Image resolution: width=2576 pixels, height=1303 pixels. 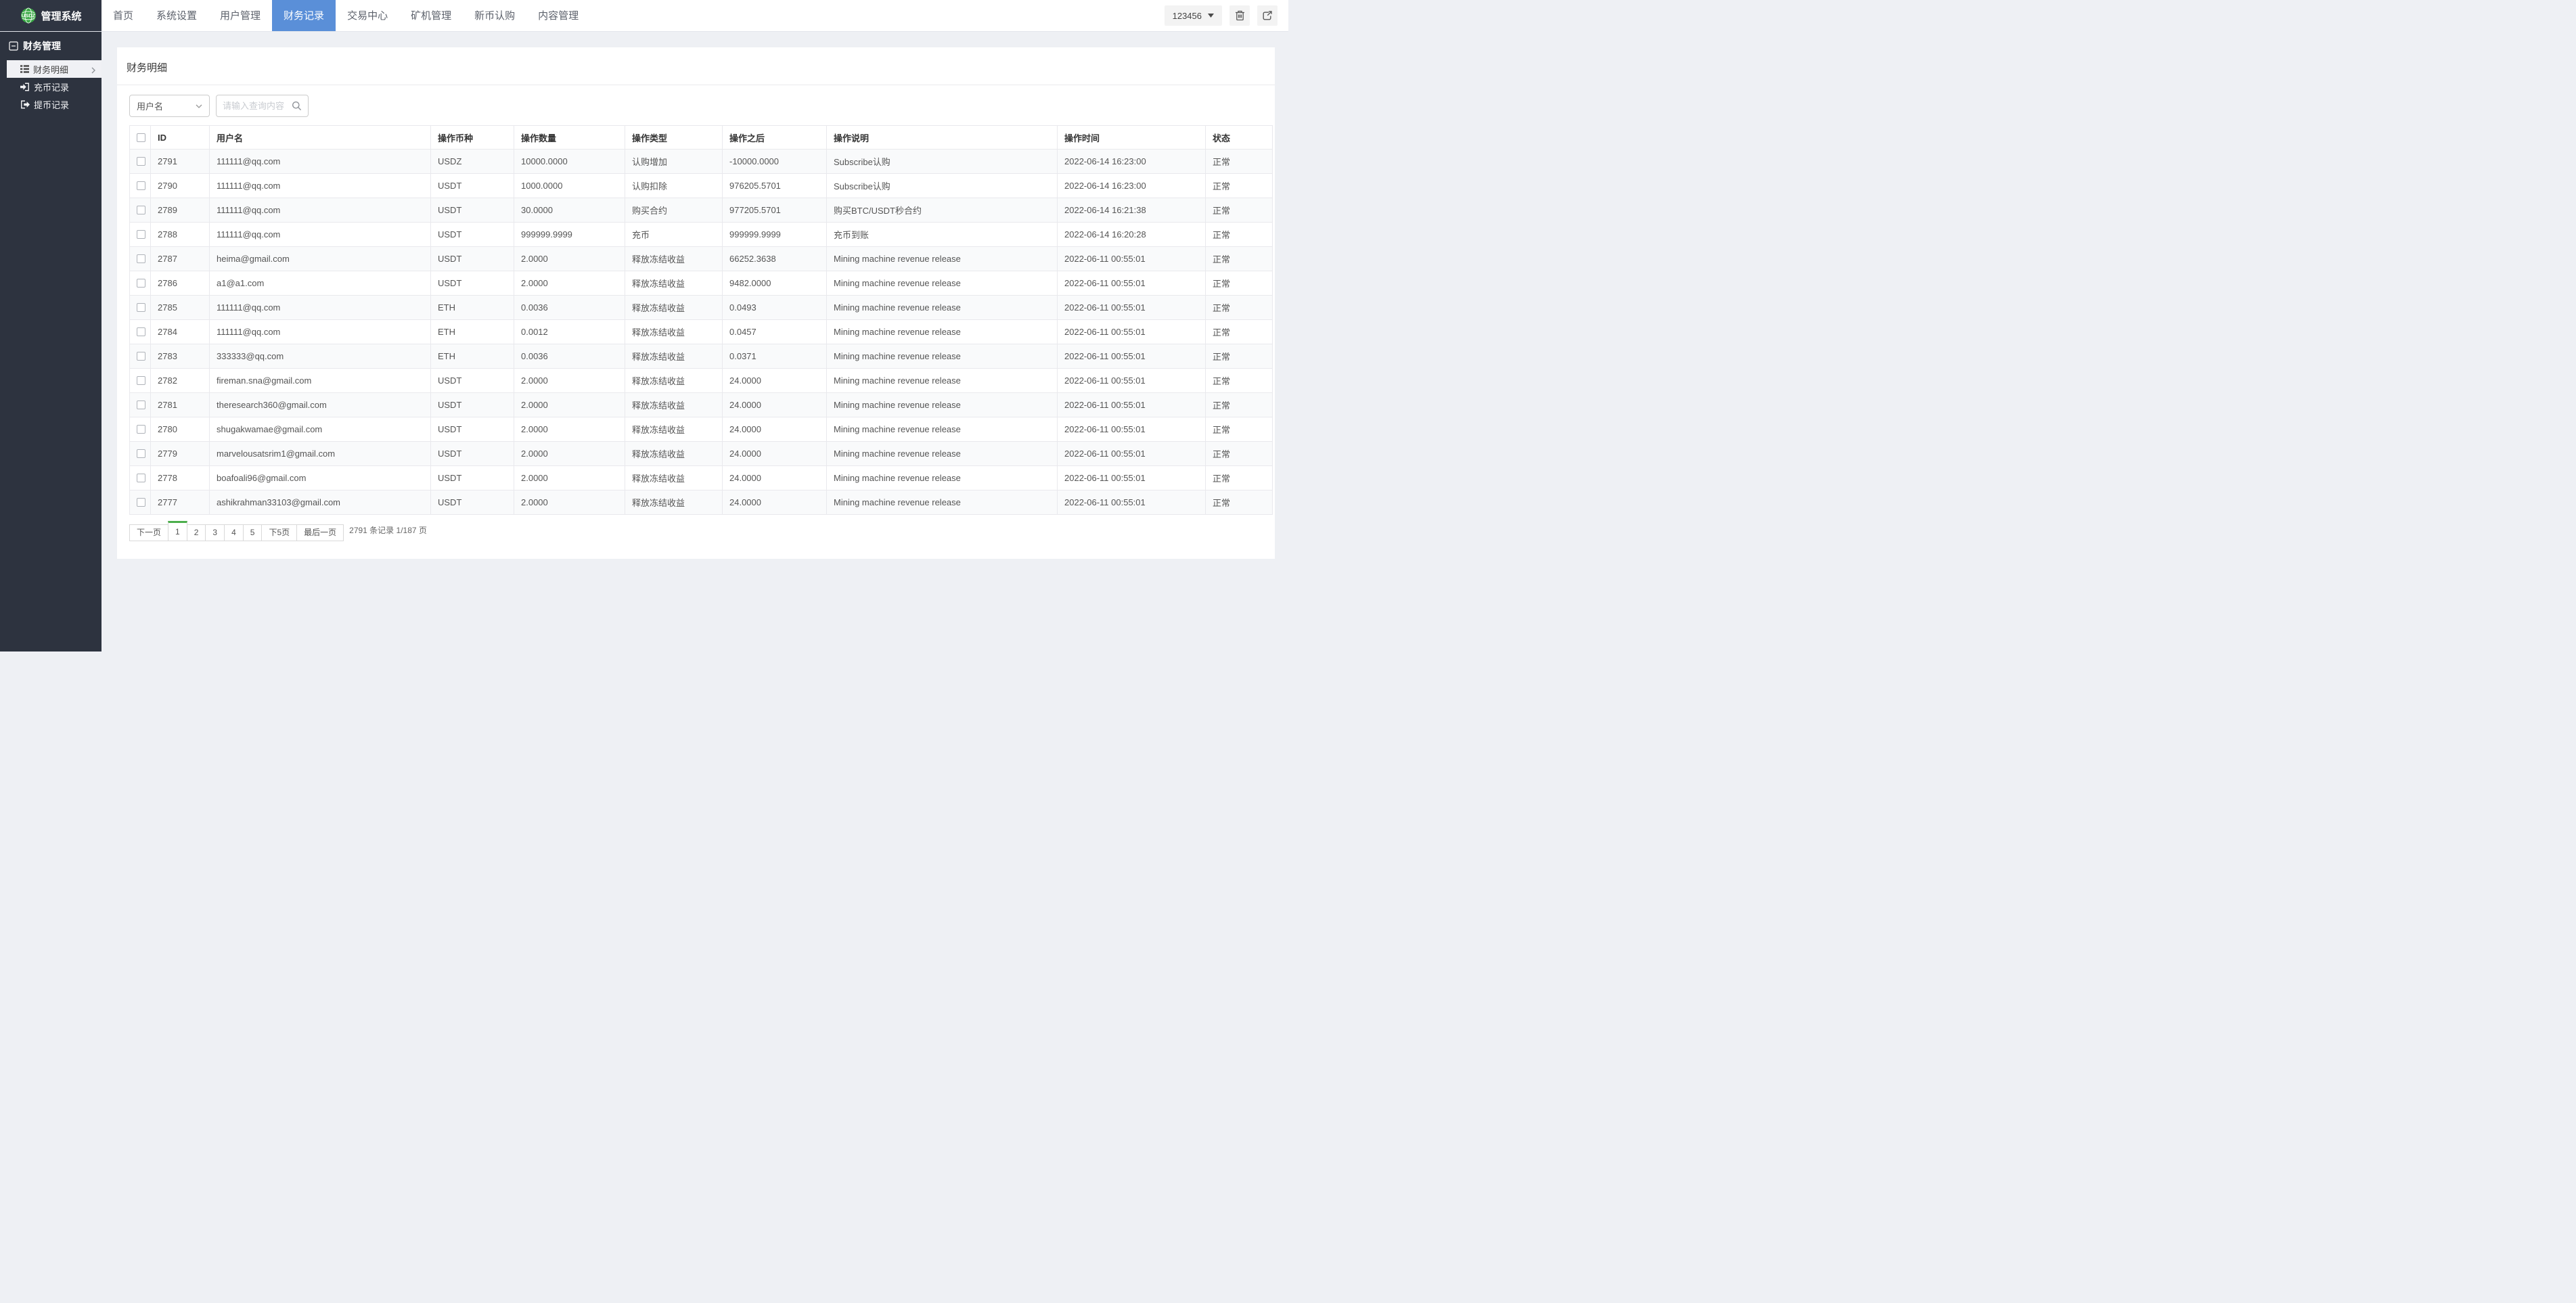 What do you see at coordinates (775, 283) in the screenshot?
I see `cell-after: 9482.0000` at bounding box center [775, 283].